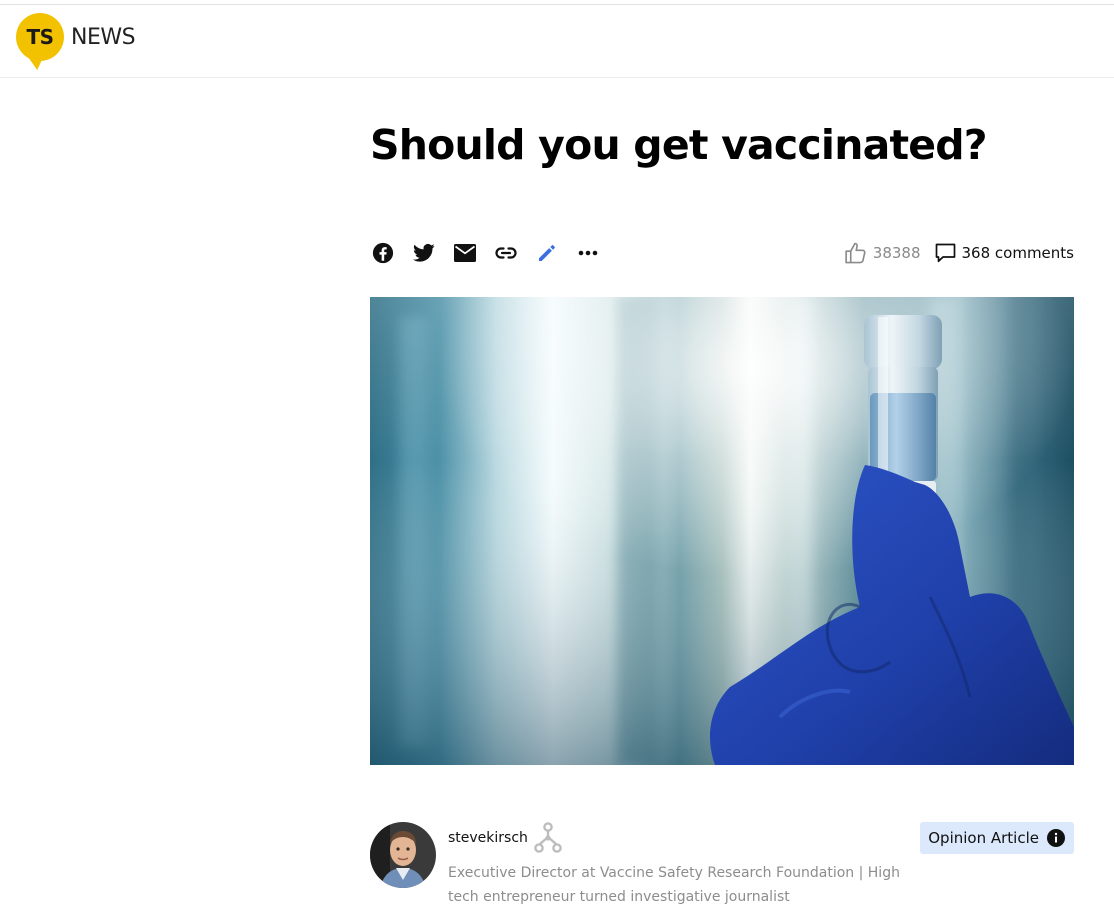 This screenshot has height=907, width=1114. Describe the element at coordinates (896, 253) in the screenshot. I see `like-count: 38388` at that location.